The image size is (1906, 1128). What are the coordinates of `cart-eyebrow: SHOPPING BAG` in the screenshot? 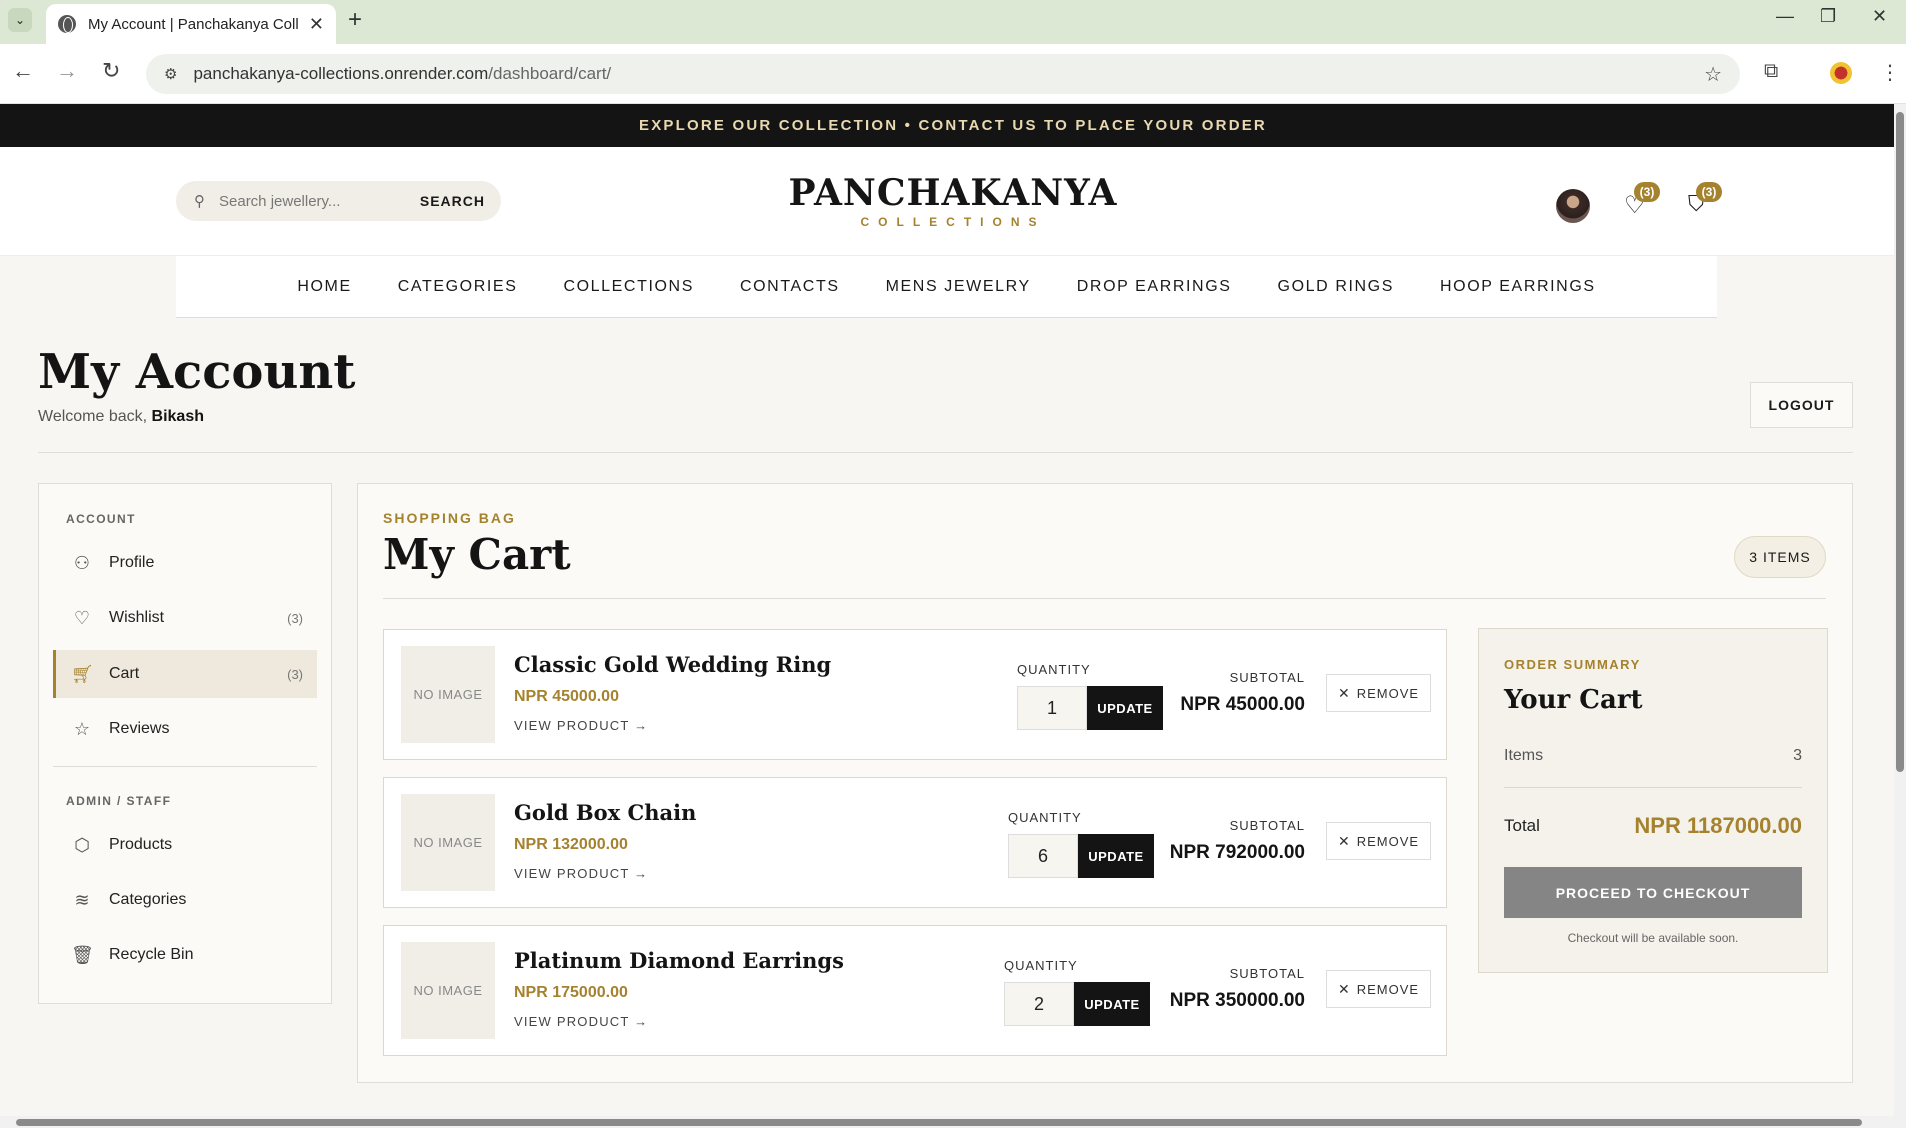 It's located at (449, 518).